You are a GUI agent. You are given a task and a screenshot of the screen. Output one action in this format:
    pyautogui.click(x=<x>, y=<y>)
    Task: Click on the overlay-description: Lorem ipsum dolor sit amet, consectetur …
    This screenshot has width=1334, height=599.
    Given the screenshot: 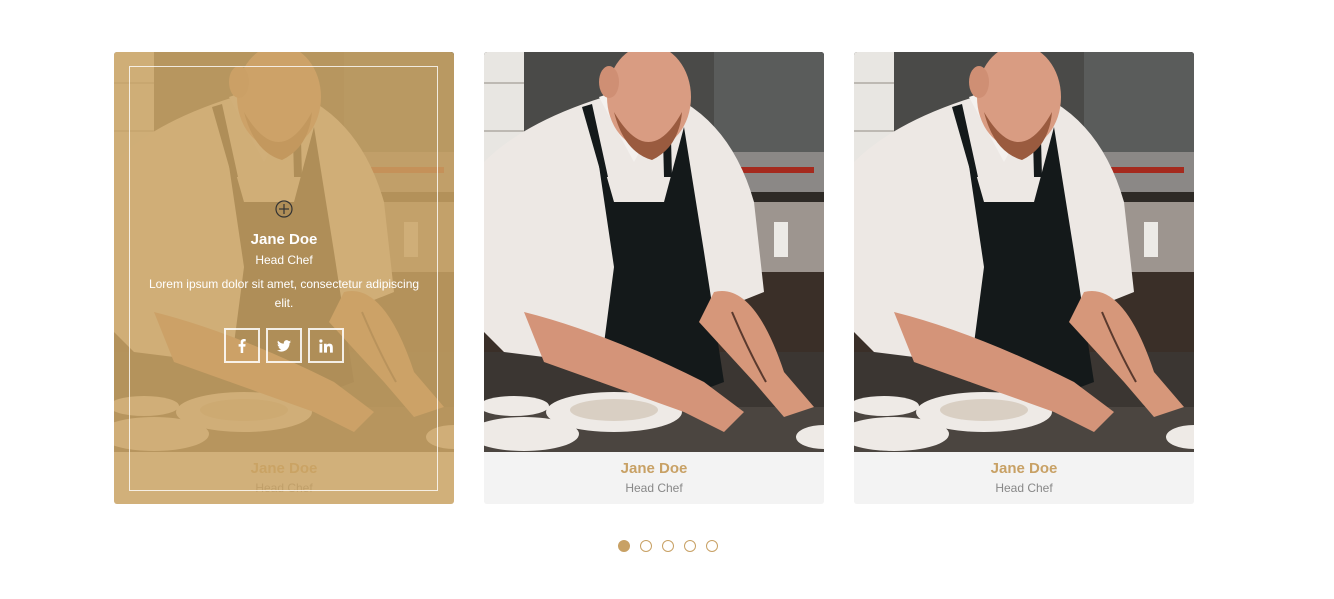 What is the action you would take?
    pyautogui.click(x=284, y=293)
    